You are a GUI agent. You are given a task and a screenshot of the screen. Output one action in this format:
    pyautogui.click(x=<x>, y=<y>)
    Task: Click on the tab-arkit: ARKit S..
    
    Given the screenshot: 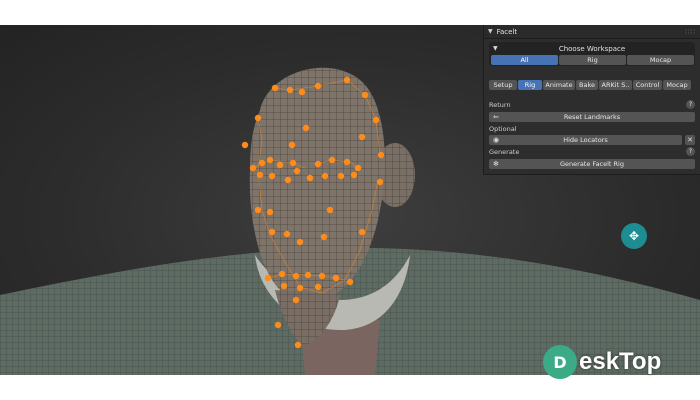 What is the action you would take?
    pyautogui.click(x=615, y=85)
    